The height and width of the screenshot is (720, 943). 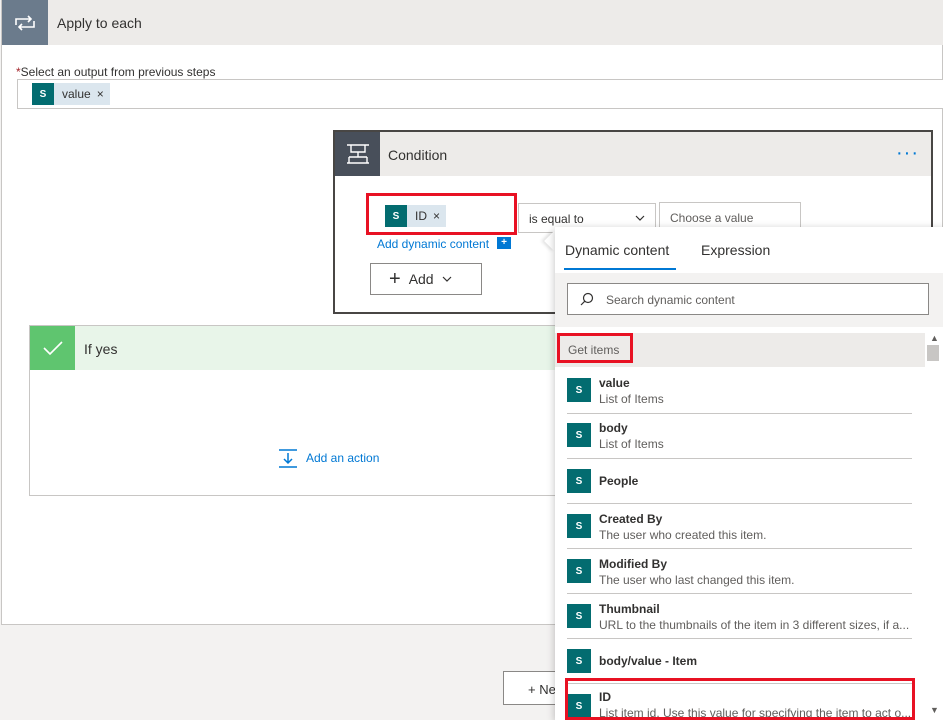 I want to click on output-field: S value ×, so click(x=480, y=94).